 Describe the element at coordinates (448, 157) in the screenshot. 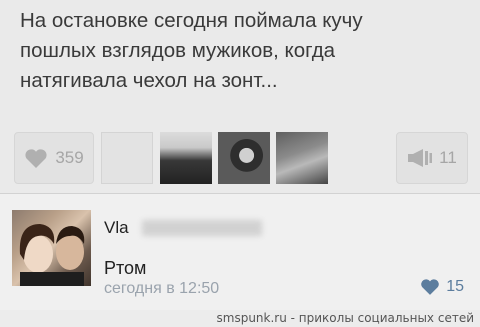

I see `share-count: 11` at that location.